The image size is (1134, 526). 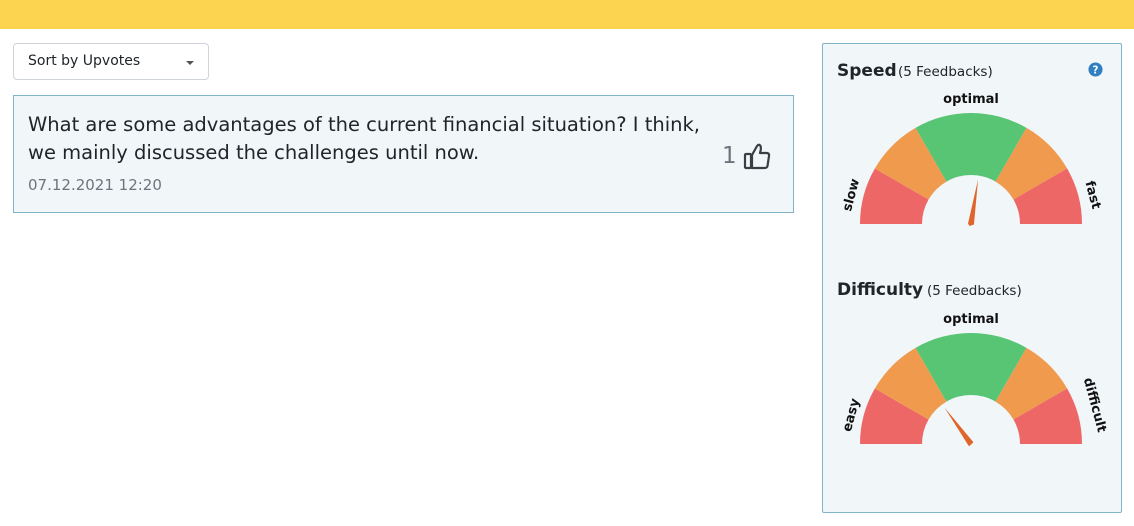 What do you see at coordinates (974, 291) in the screenshot?
I see `difficulty-feedback-count: (5 Feedbacks)` at bounding box center [974, 291].